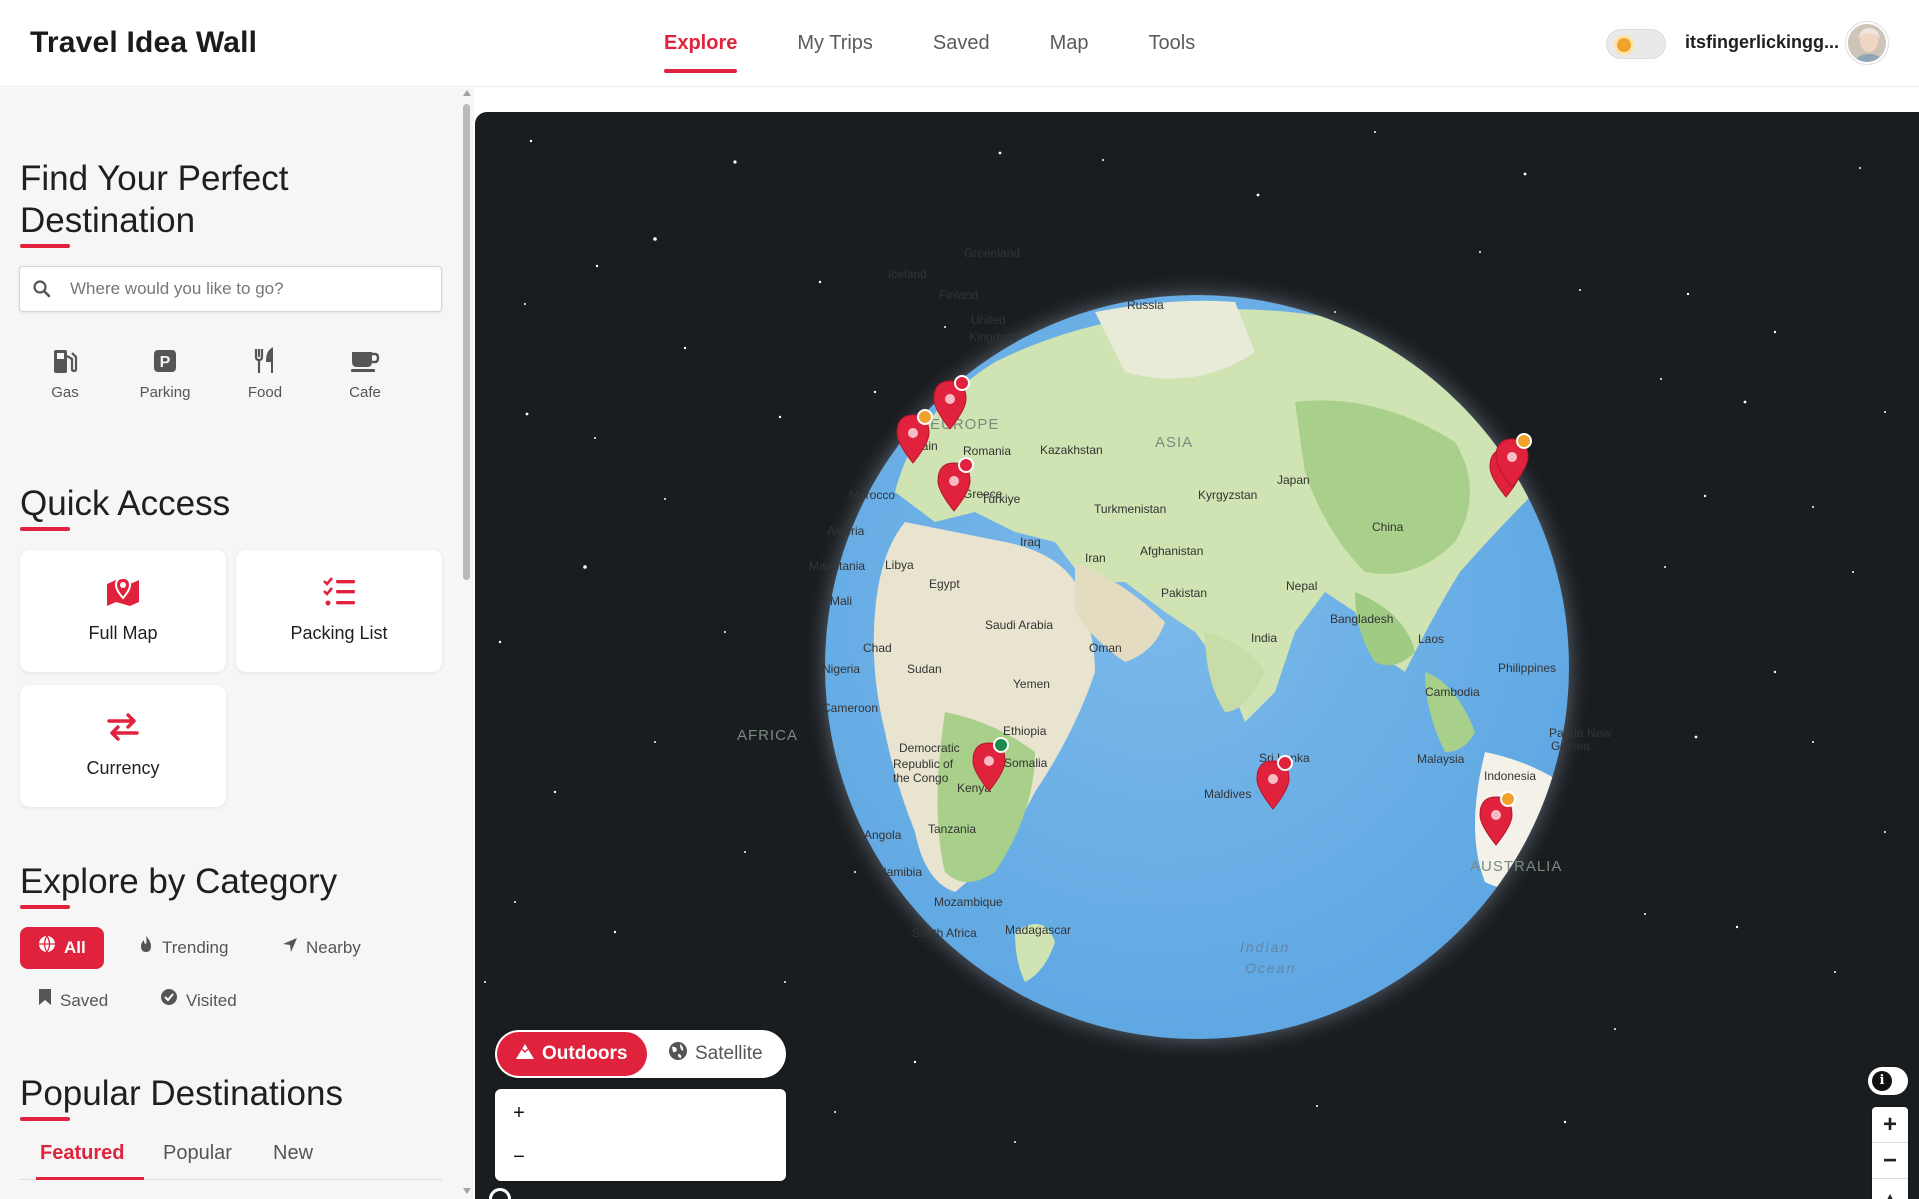  What do you see at coordinates (1388, 527) in the screenshot?
I see `place-label: China` at bounding box center [1388, 527].